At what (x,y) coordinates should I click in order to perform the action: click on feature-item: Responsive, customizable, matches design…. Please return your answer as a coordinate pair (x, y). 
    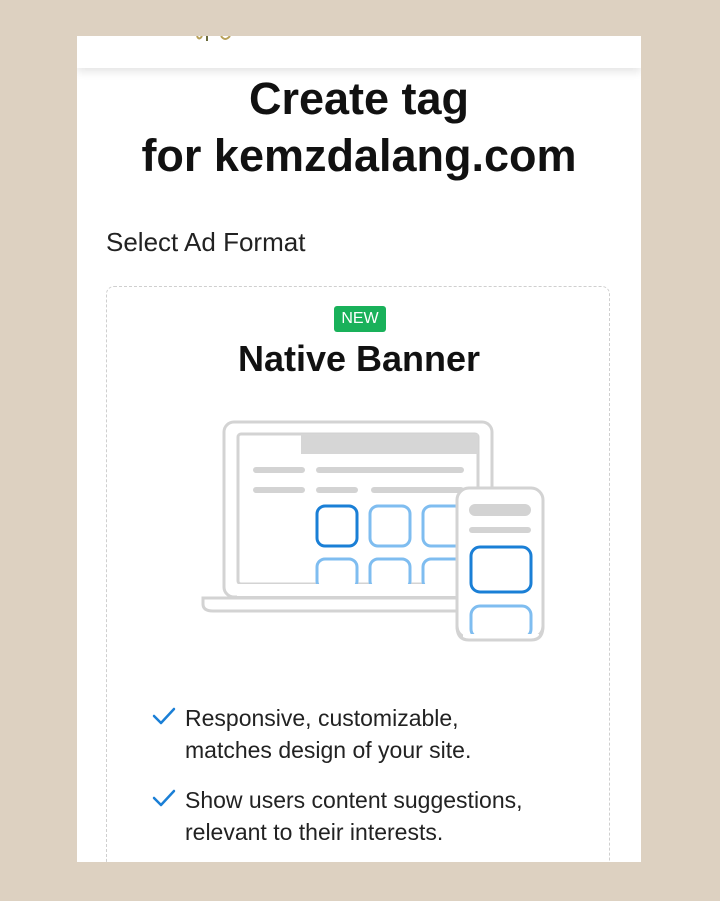
    Looking at the image, I should click on (367, 735).